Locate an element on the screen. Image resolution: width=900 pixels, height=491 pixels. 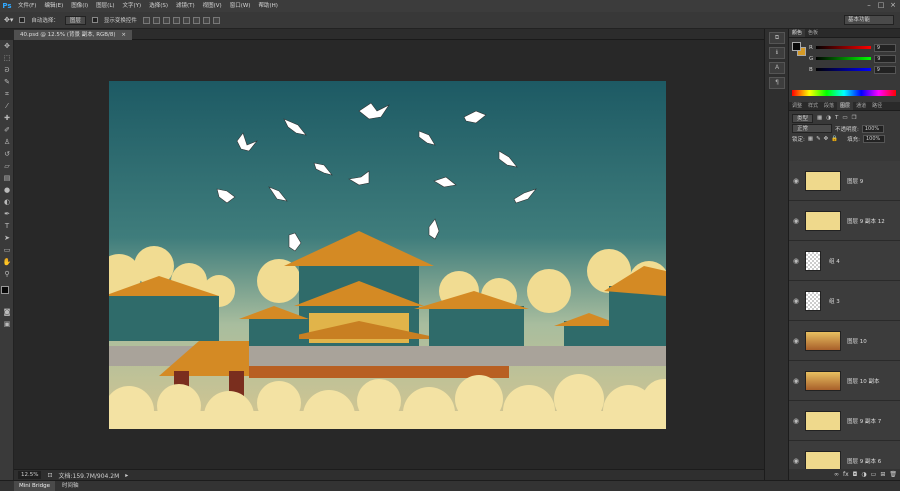
green-slider is located at coordinates (844, 58).